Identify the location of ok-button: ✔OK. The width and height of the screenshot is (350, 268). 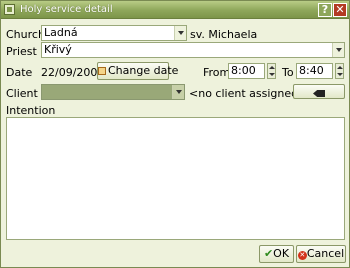
(276, 254).